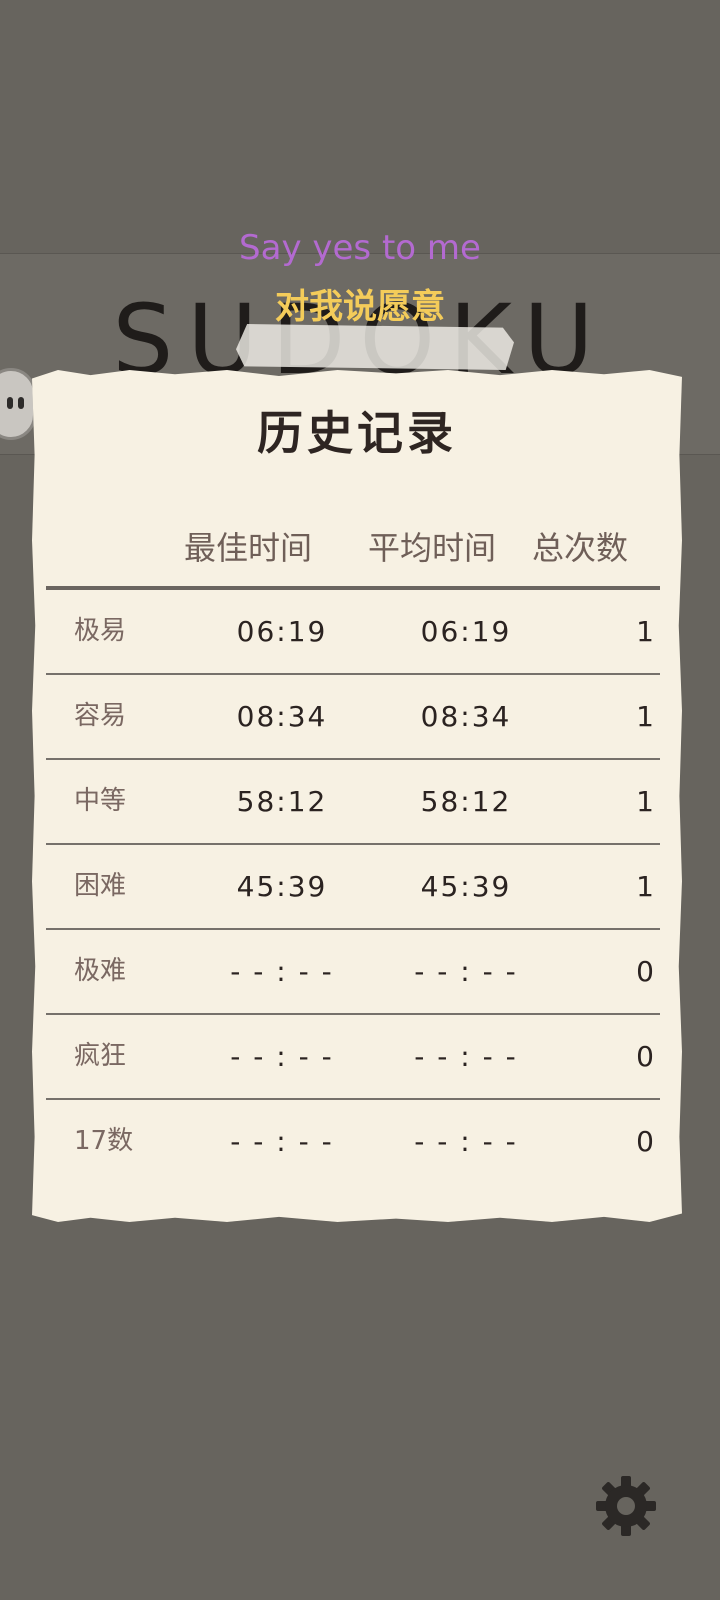 Image resolution: width=720 pixels, height=1600 pixels. I want to click on row-best-time: 58:12, so click(282, 801).